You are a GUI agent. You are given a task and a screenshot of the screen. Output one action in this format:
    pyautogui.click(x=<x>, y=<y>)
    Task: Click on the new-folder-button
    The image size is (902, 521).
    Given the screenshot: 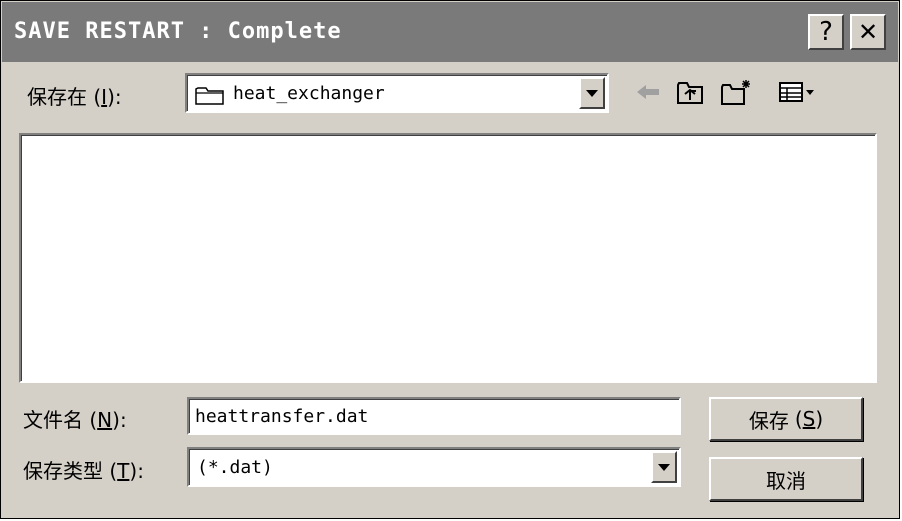 What is the action you would take?
    pyautogui.click(x=736, y=92)
    